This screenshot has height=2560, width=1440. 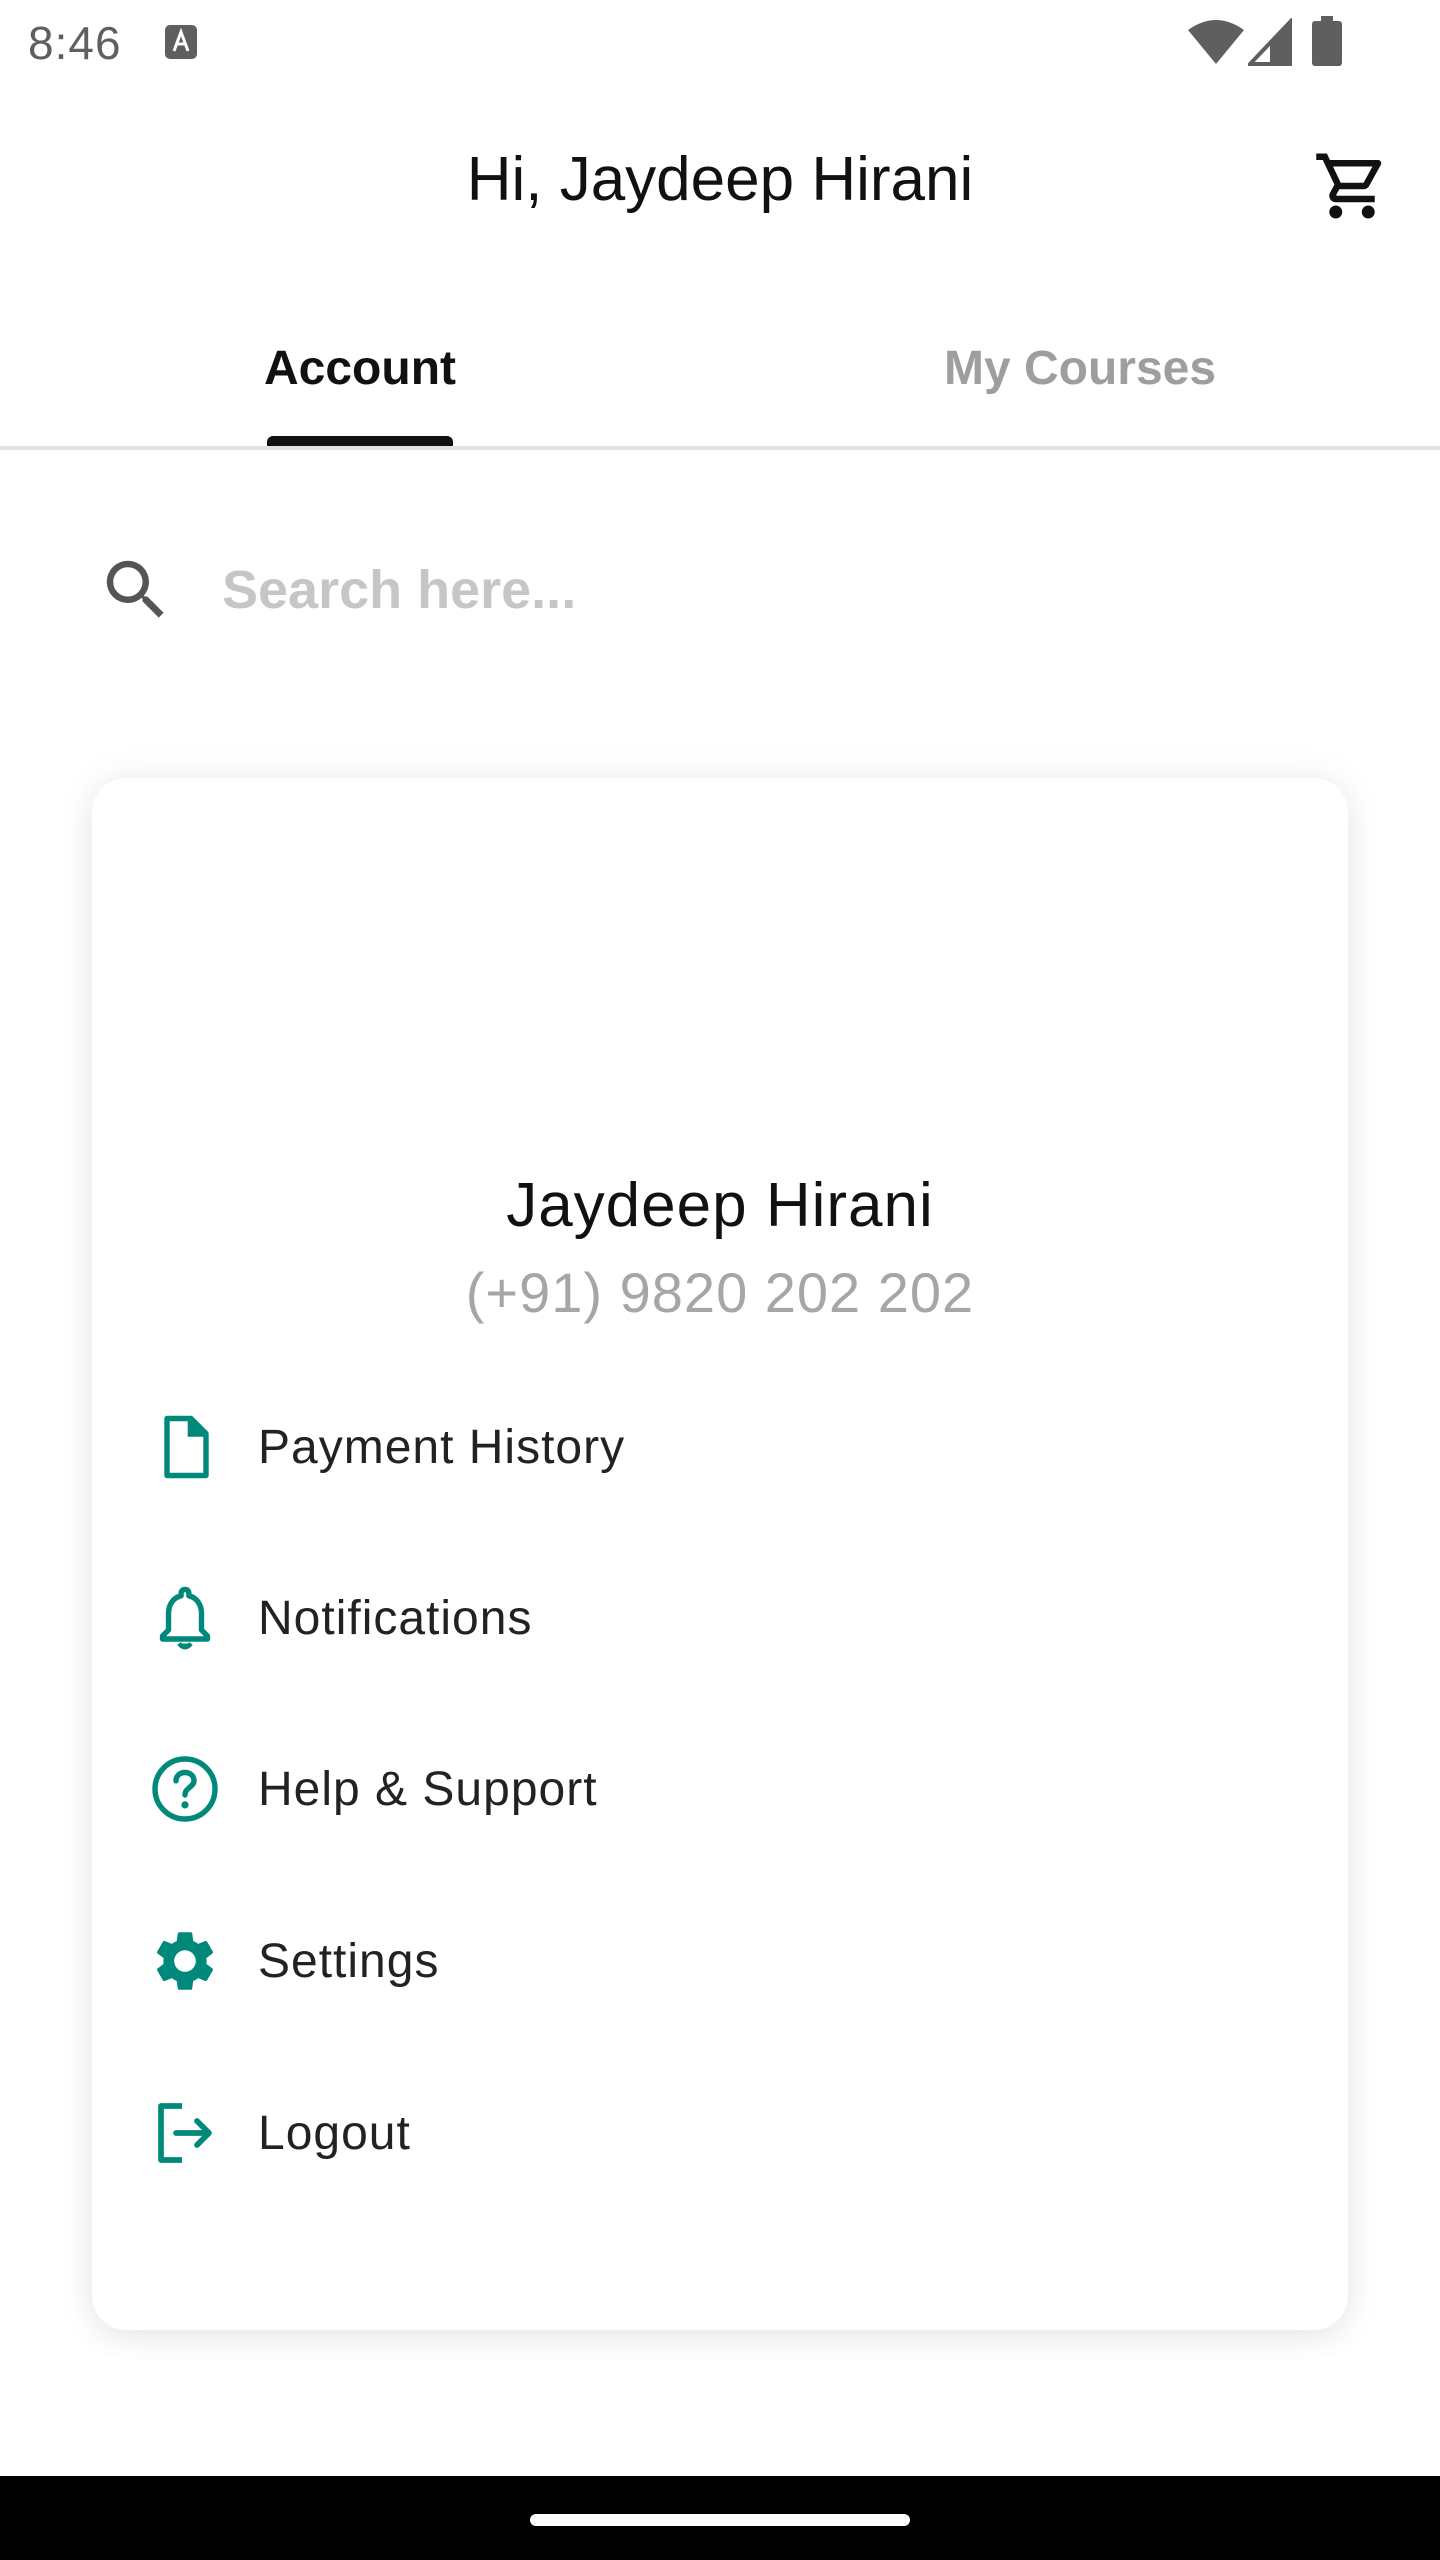 I want to click on search-input, so click(x=720, y=590).